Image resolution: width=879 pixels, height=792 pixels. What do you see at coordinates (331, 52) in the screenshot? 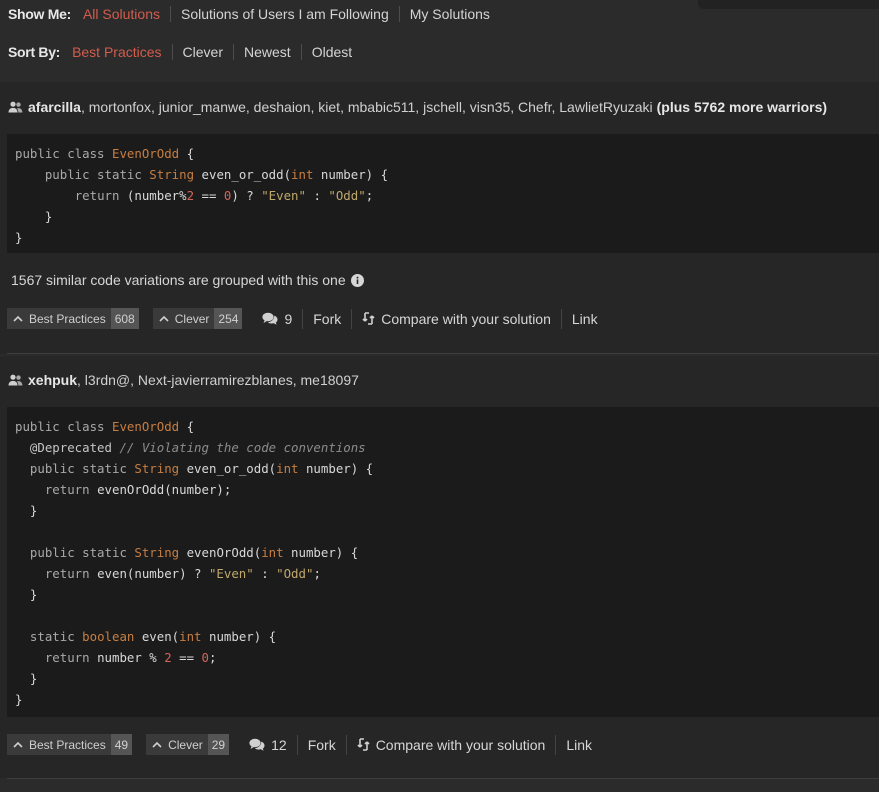
I see `sort-oldest: Oldest` at bounding box center [331, 52].